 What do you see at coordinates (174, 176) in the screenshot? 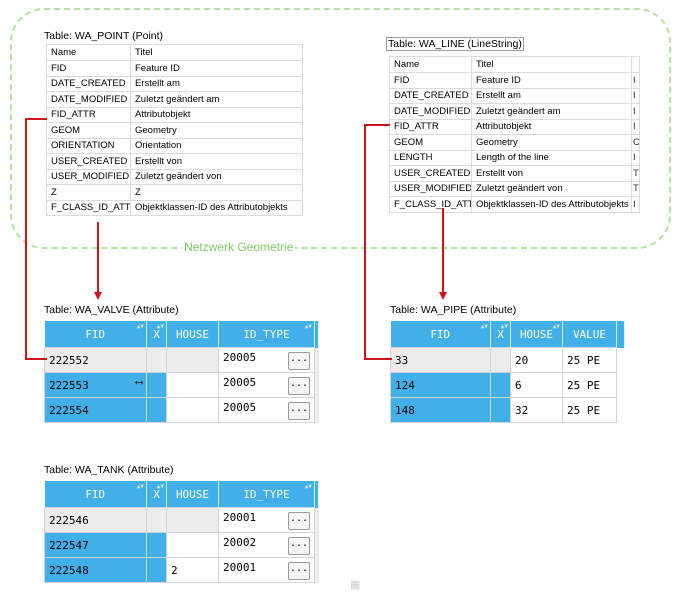
I see `table-row: USER_MODIFIED Zuletzt geändert von` at bounding box center [174, 176].